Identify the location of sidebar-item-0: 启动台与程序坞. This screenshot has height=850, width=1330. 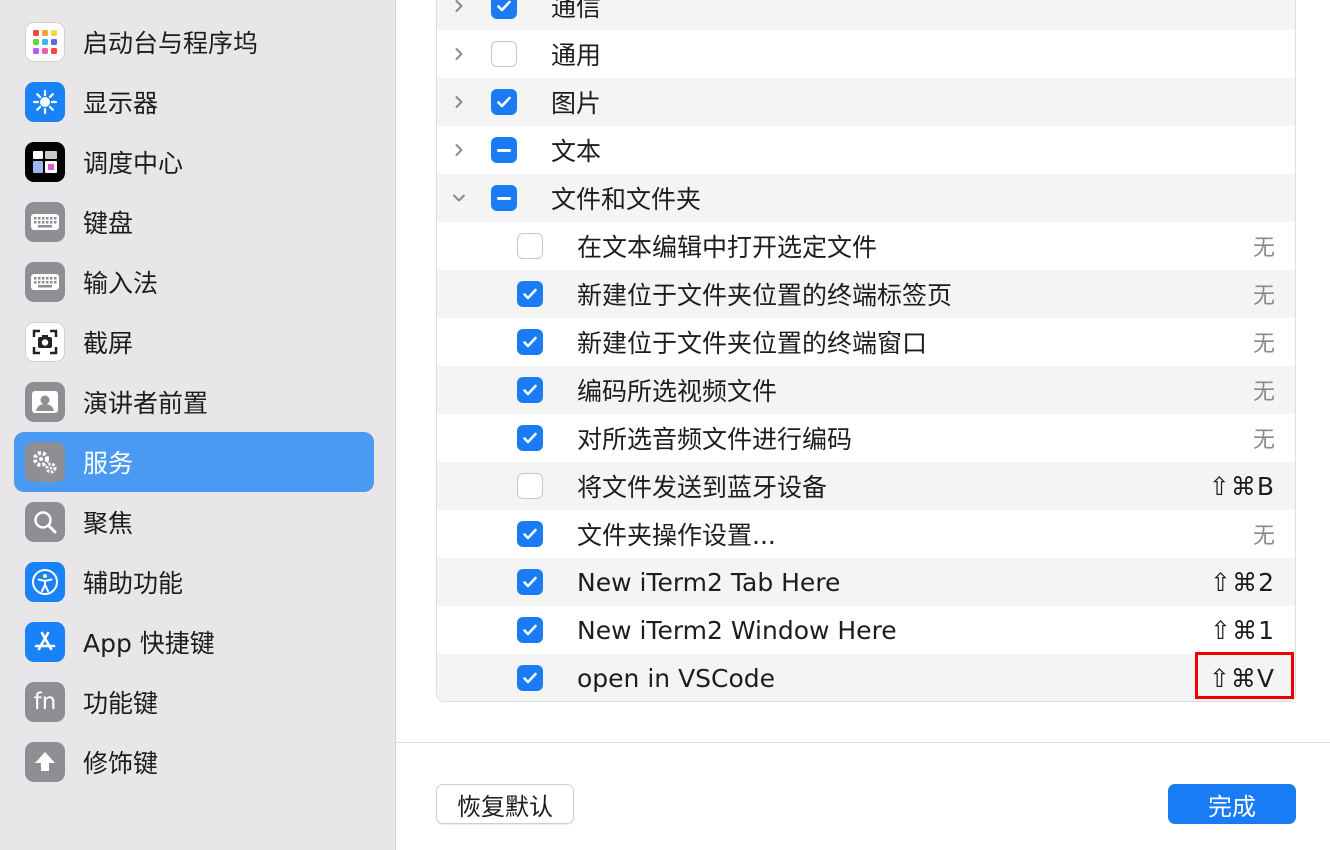
(194, 42).